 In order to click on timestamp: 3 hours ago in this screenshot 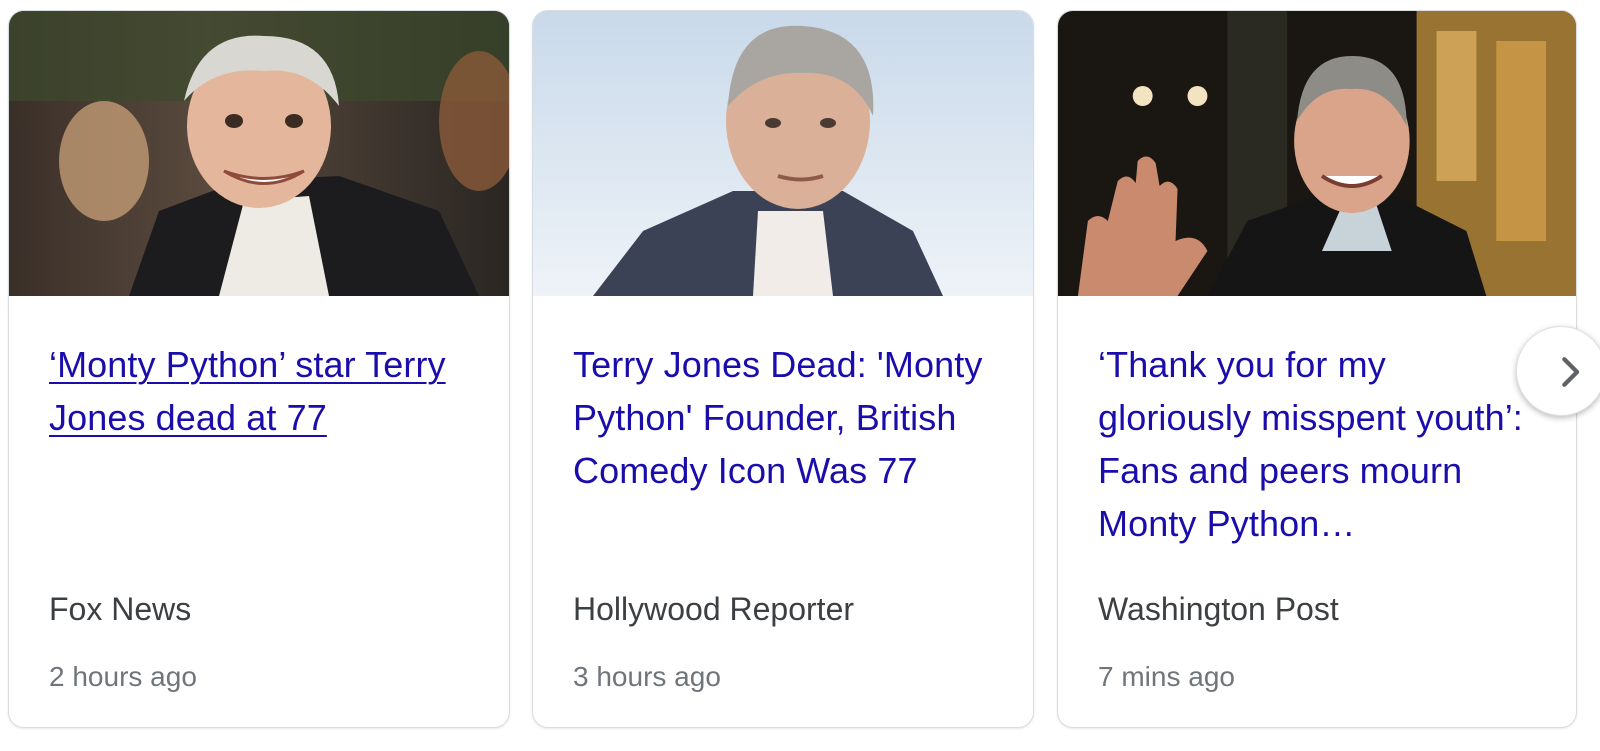, I will do `click(647, 676)`.